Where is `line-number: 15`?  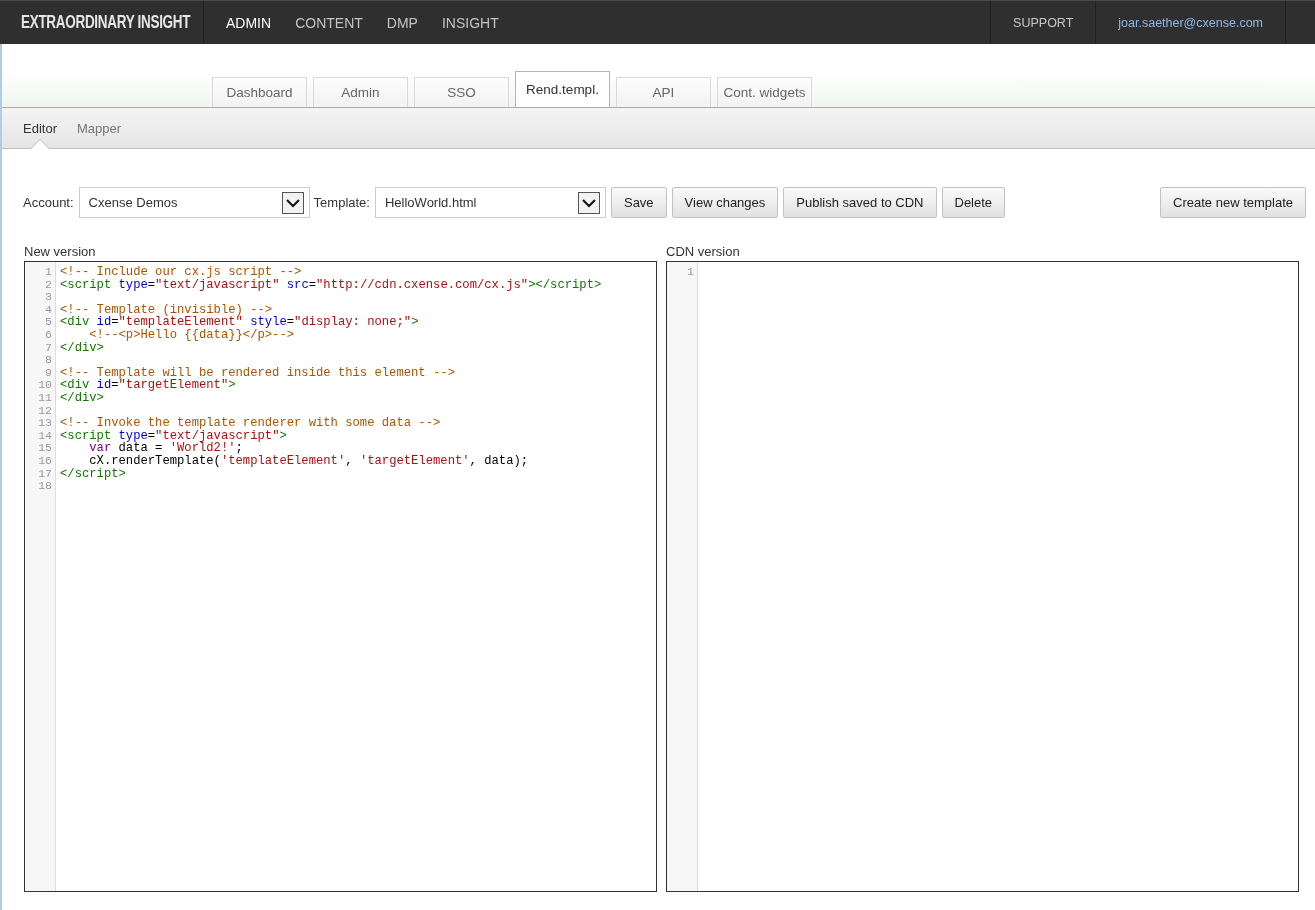 line-number: 15 is located at coordinates (45, 448).